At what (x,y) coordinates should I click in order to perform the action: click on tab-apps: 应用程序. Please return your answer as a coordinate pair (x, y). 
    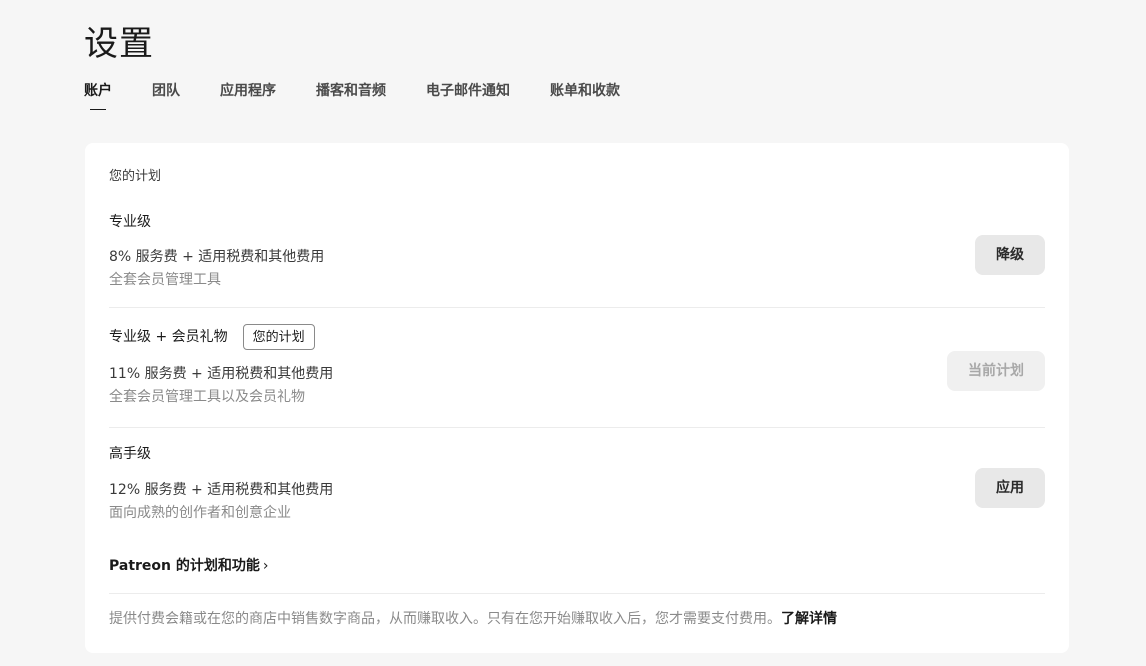
    Looking at the image, I should click on (248, 98).